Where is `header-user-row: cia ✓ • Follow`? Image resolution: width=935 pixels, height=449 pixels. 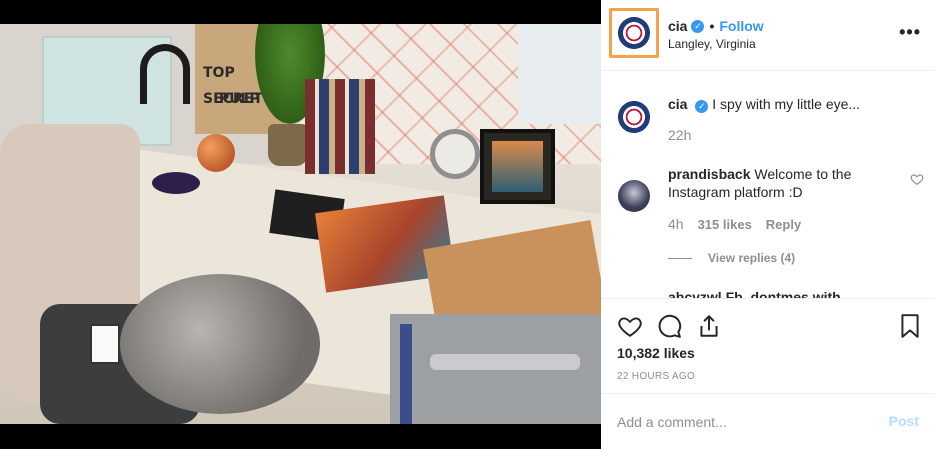
header-user-row: cia ✓ • Follow is located at coordinates (716, 26).